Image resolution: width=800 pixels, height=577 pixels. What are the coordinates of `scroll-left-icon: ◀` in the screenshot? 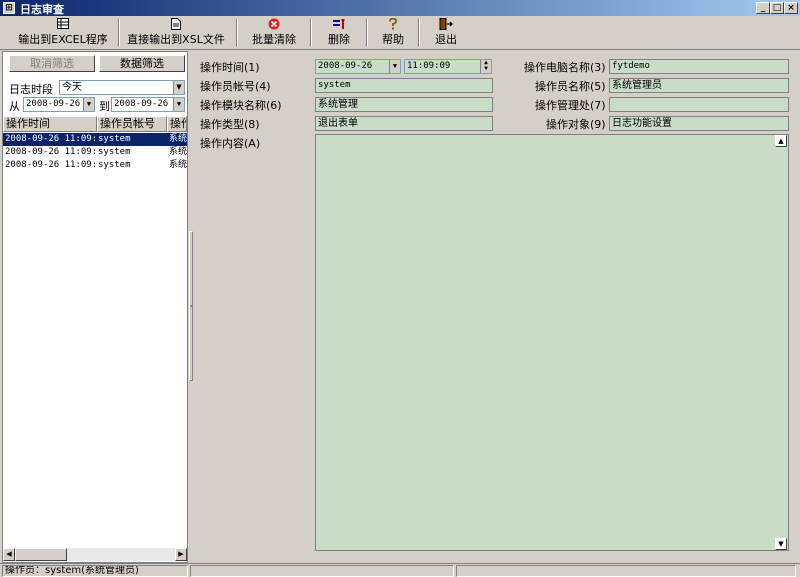 It's located at (9, 554).